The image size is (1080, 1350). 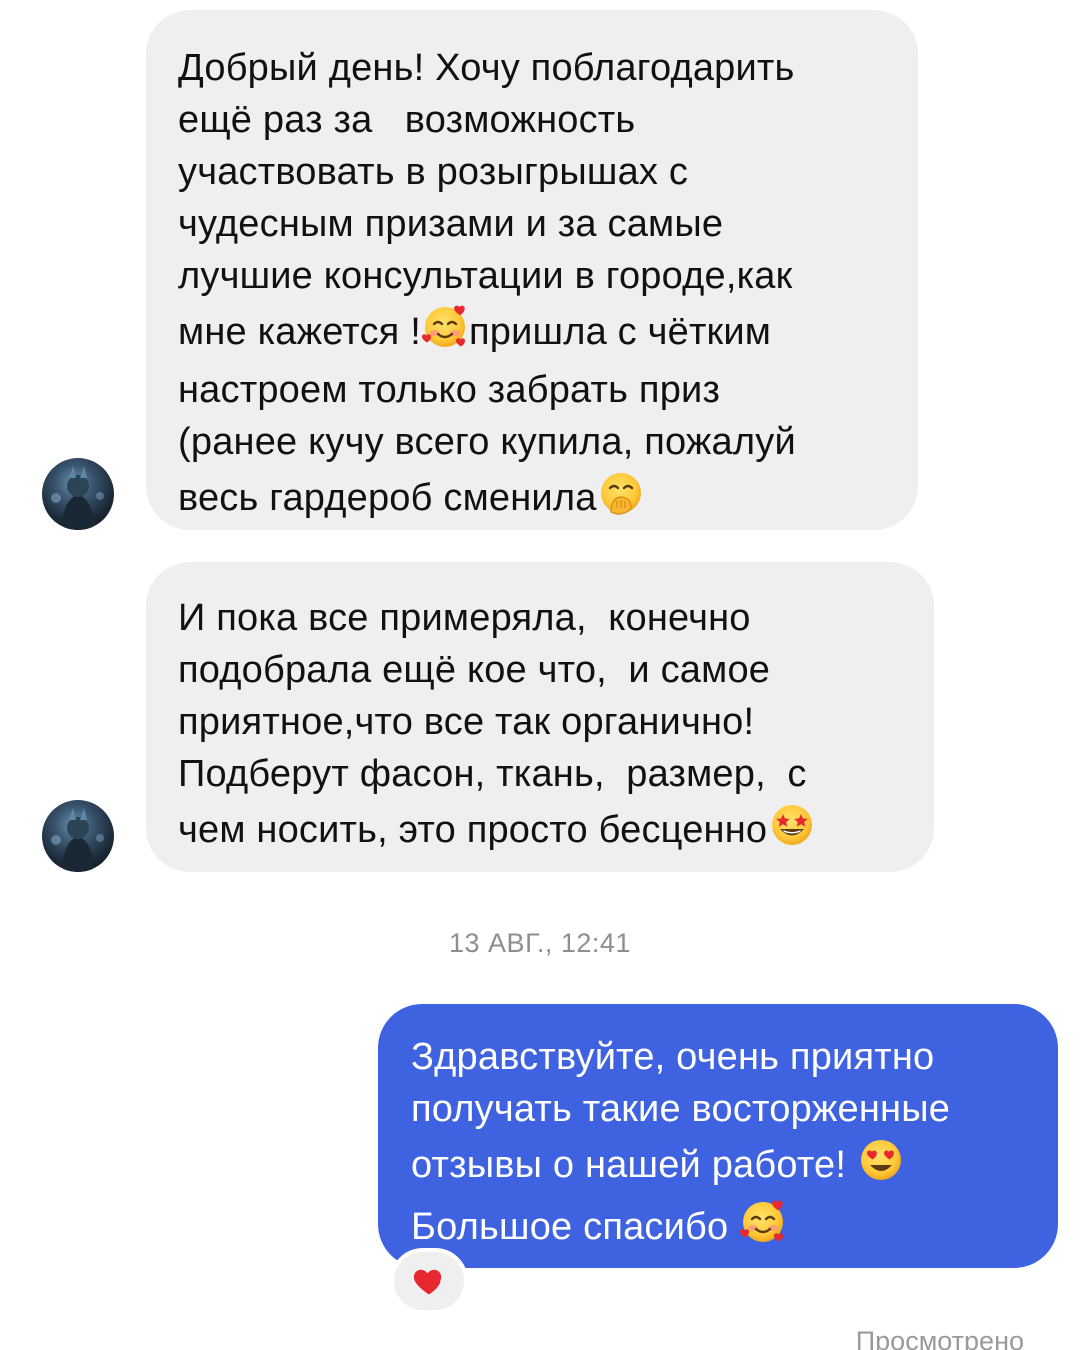 What do you see at coordinates (299, 332) in the screenshot?
I see `message-text: мне кажется !` at bounding box center [299, 332].